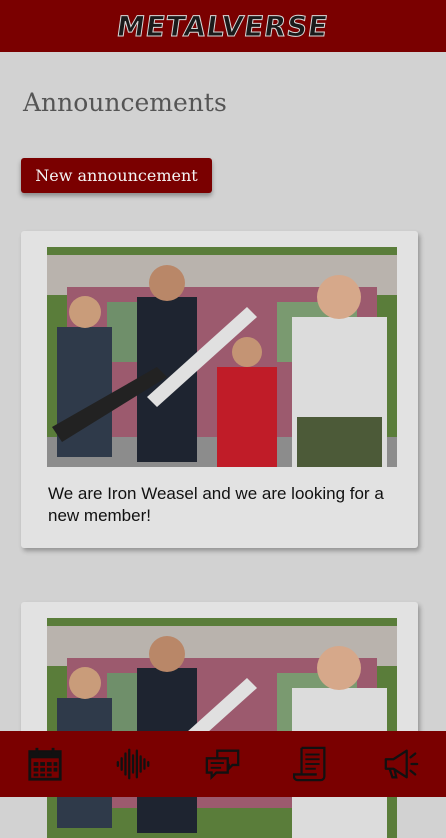  I want to click on bottom-nav, so click(223, 764).